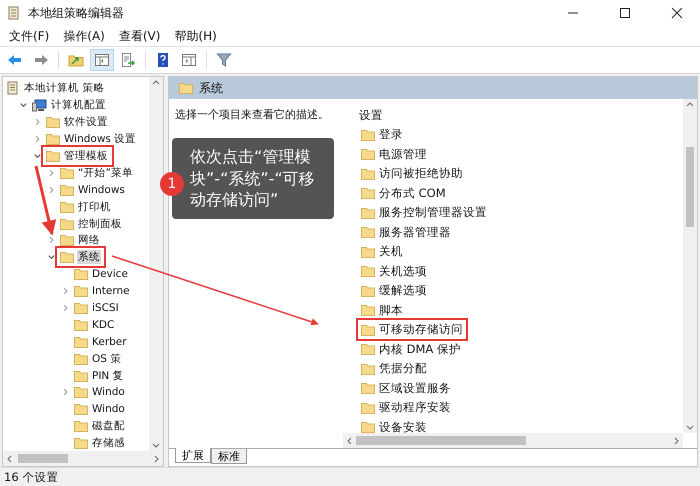 This screenshot has height=486, width=700. Describe the element at coordinates (29, 36) in the screenshot. I see `menu-item: 文件(F)` at that location.